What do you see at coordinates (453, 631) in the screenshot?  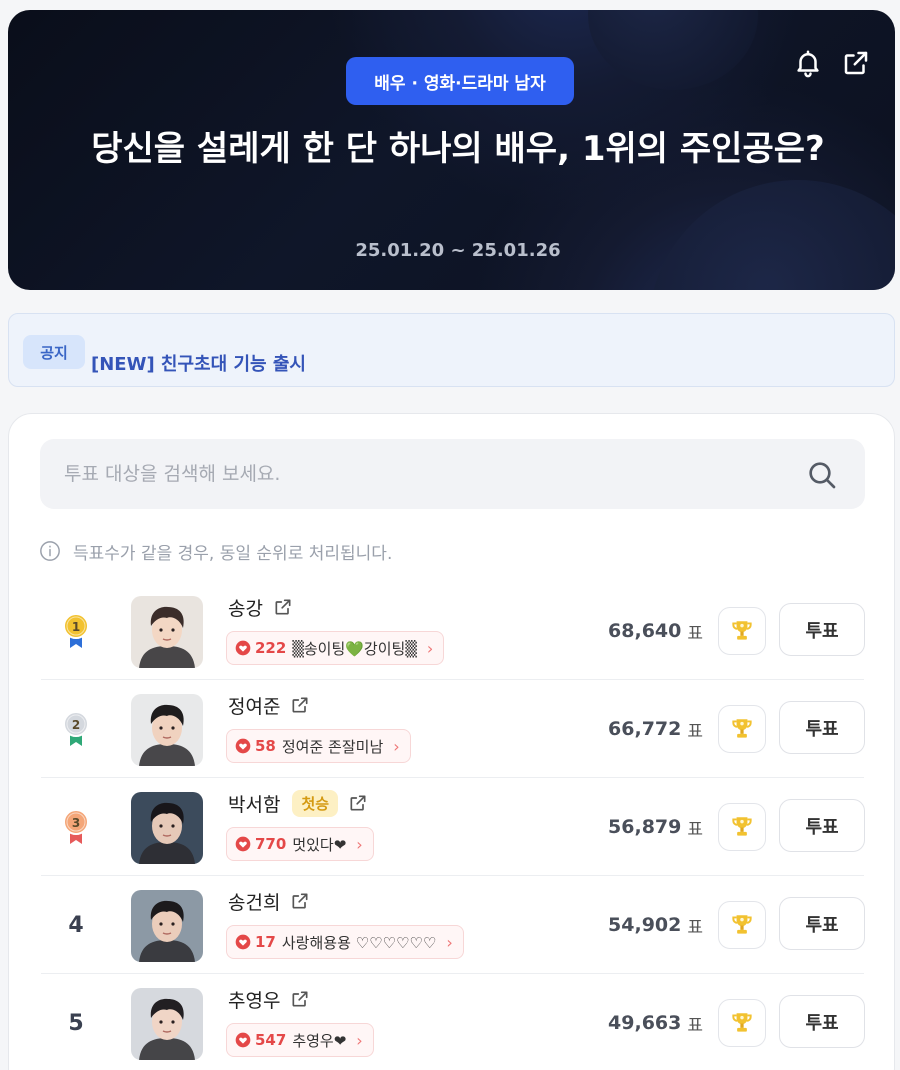 I see `candidate-row: 1 송강 222 ▒송이팅💚강이팅▒ › 68,640 표 투표` at bounding box center [453, 631].